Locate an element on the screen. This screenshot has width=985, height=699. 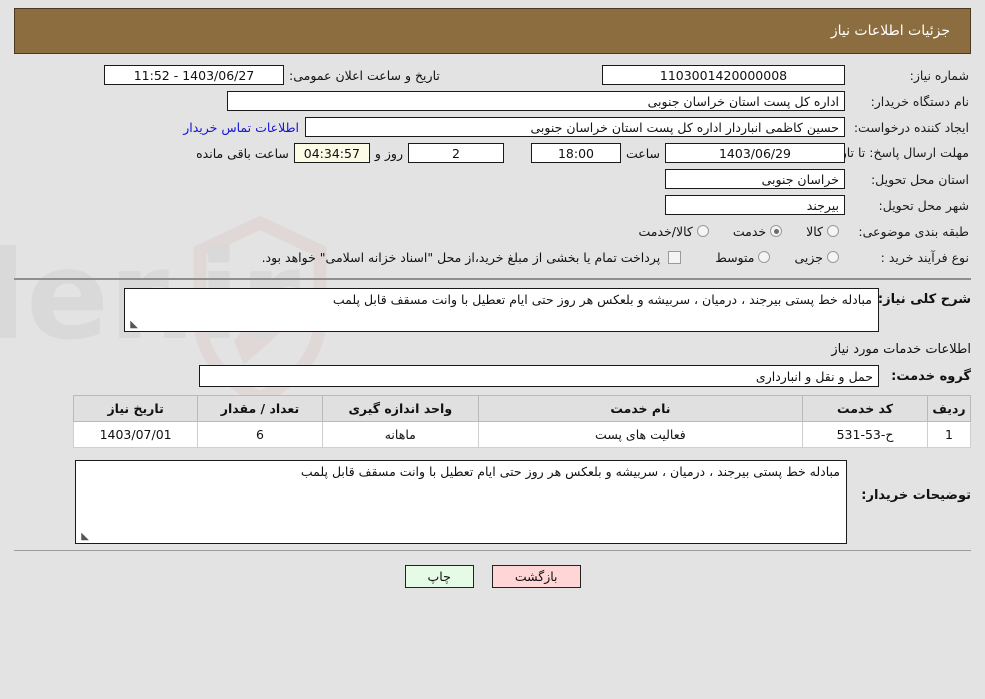
col-code: کد خدمت is located at coordinates (865, 408).